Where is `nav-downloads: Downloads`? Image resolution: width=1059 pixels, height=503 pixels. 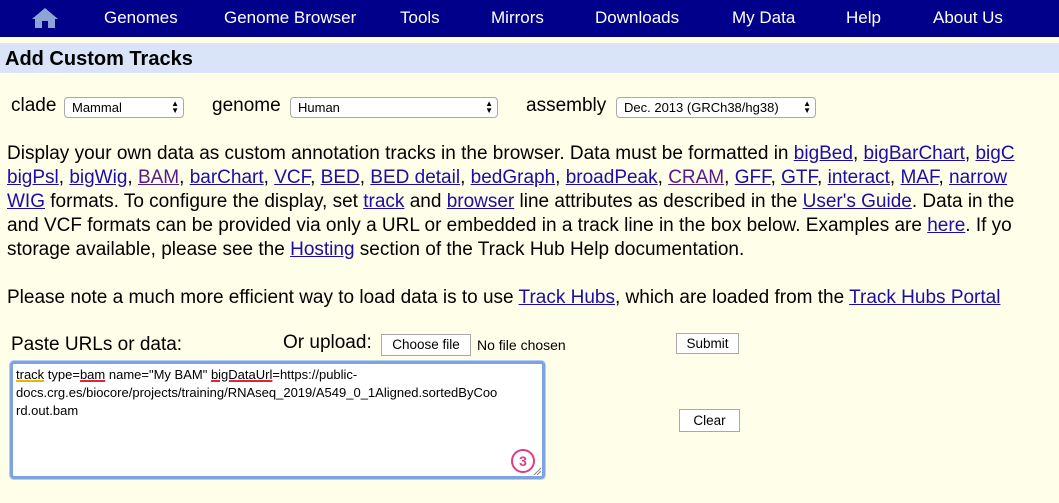
nav-downloads: Downloads is located at coordinates (637, 18).